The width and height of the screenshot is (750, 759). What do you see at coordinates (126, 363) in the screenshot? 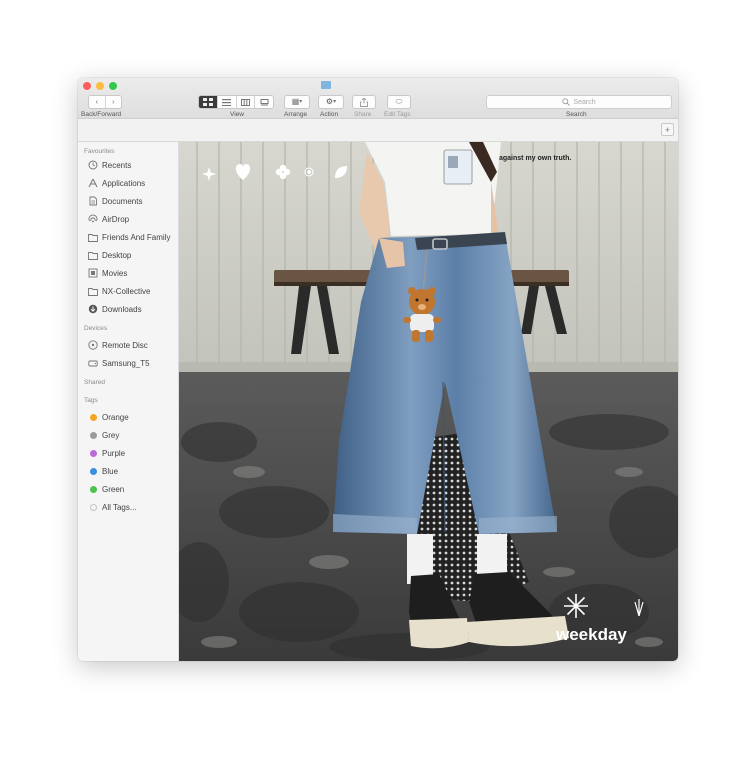
I see `sidebar-item-label: Samsung_T5` at bounding box center [126, 363].